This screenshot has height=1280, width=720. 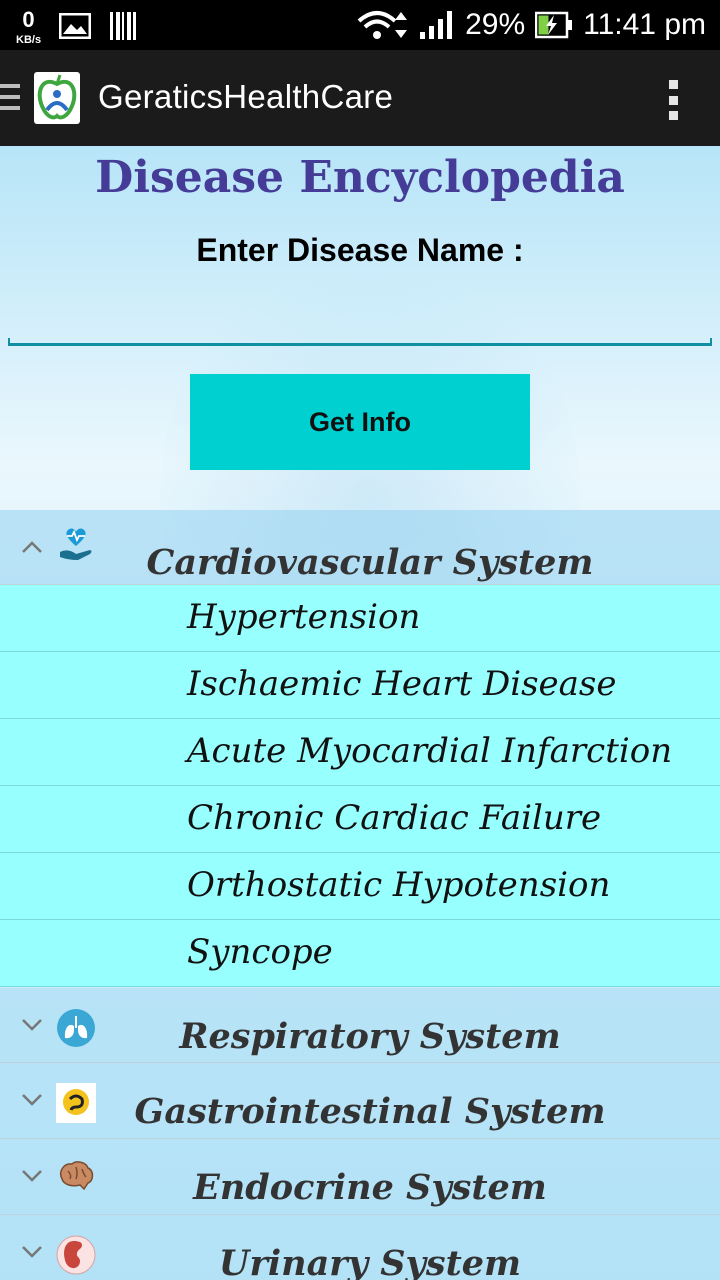 What do you see at coordinates (360, 342) in the screenshot?
I see `input-underline` at bounding box center [360, 342].